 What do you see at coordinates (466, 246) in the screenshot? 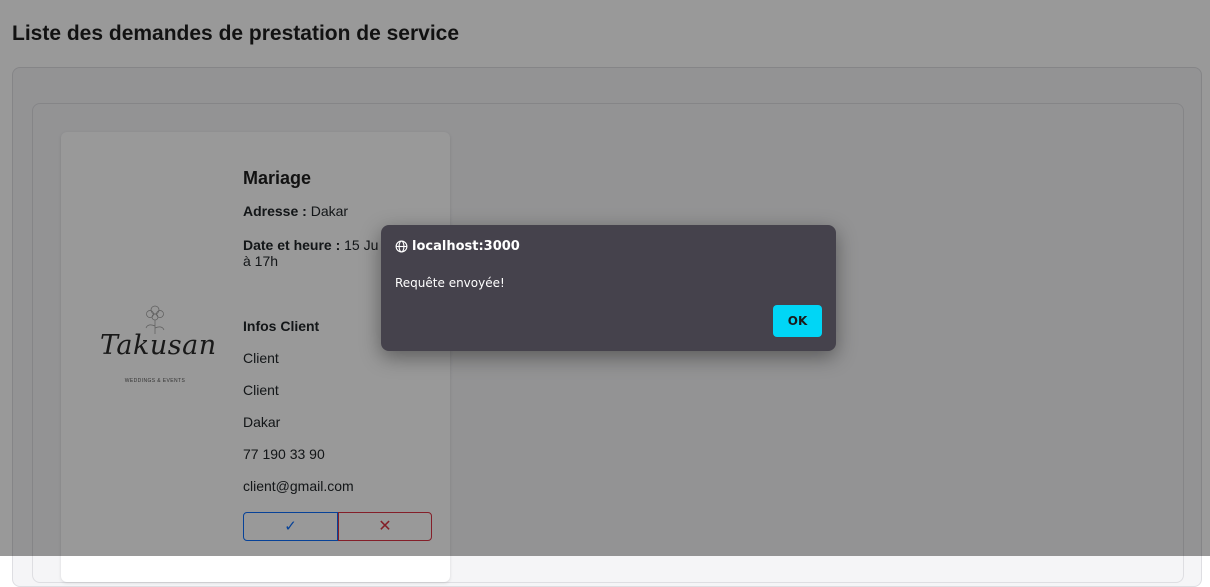
I see `dialog-origin-text: localhost:3000` at bounding box center [466, 246].